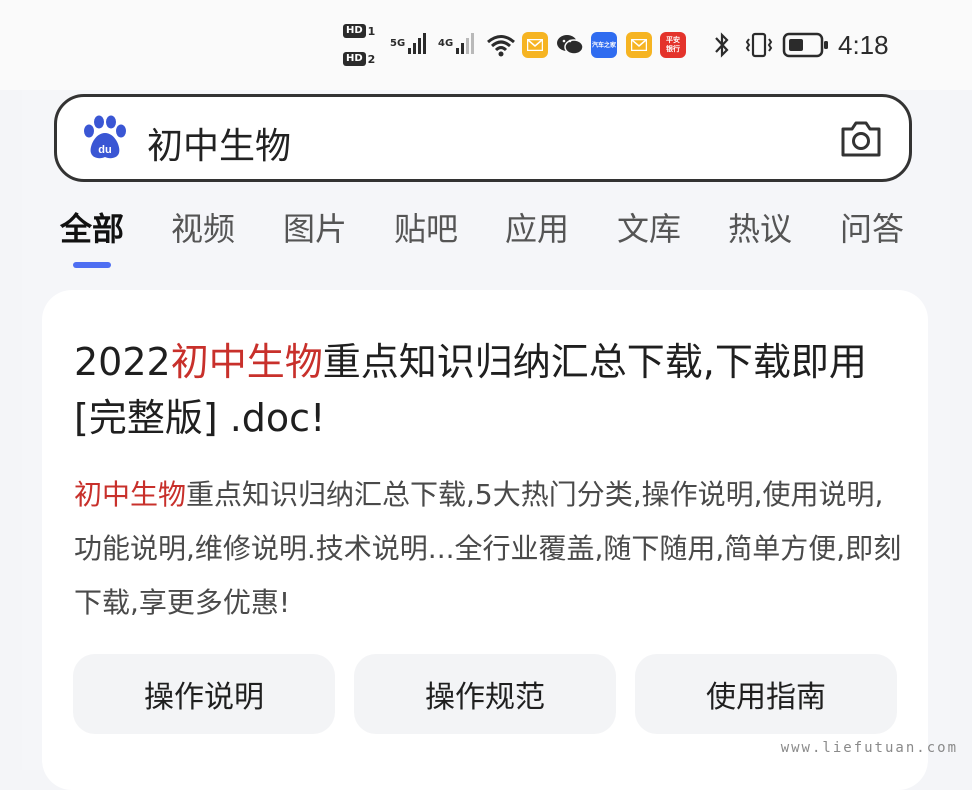 This screenshot has height=790, width=972. What do you see at coordinates (649, 227) in the screenshot?
I see `tab-wenku: 文库` at bounding box center [649, 227].